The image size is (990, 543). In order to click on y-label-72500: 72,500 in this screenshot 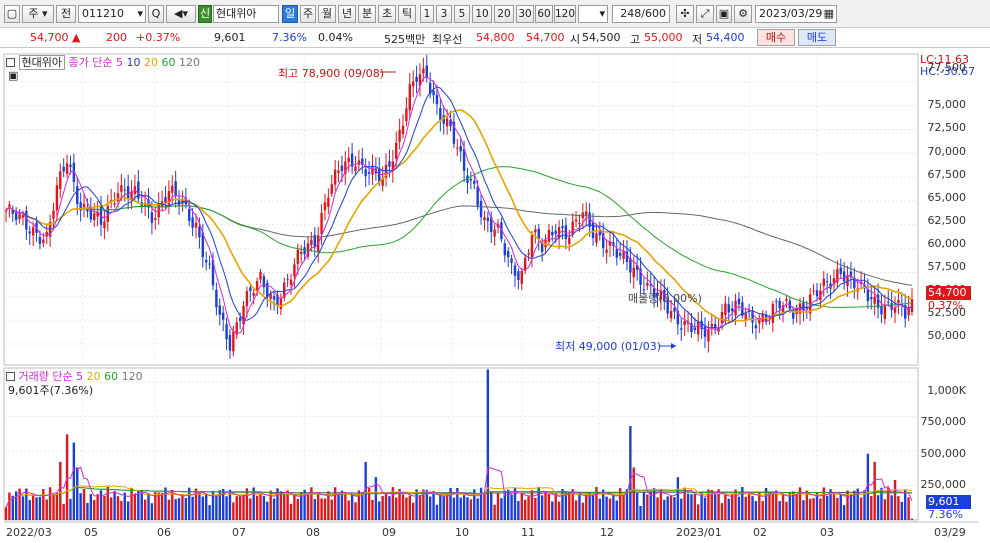, I will do `click(947, 127)`.